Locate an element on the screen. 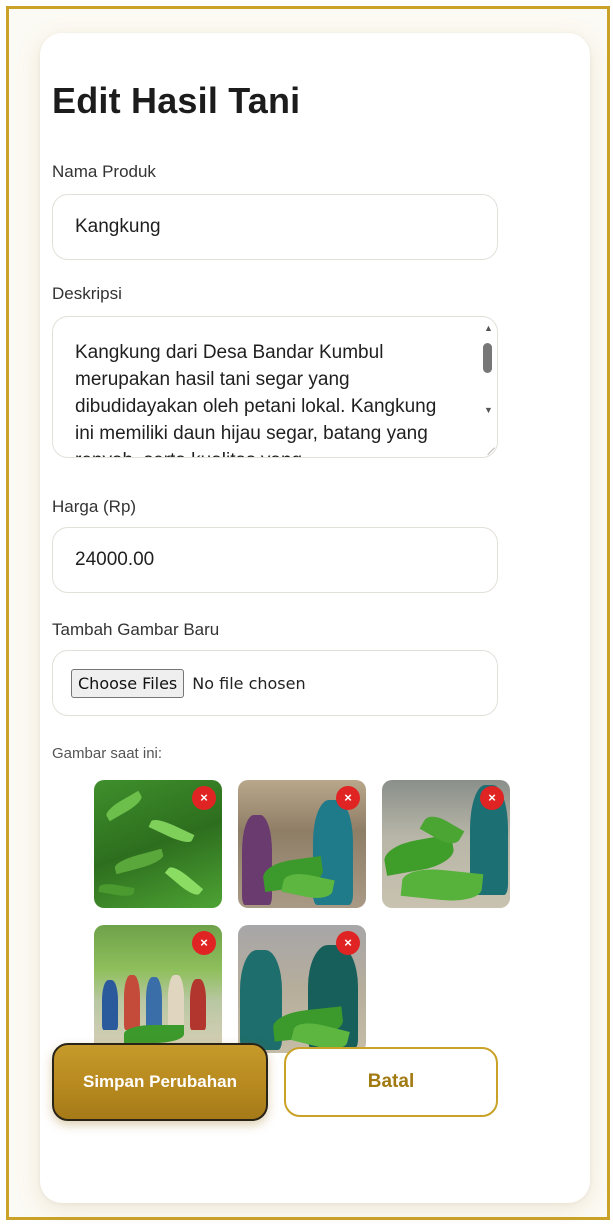 The image size is (613, 1224). image-thumbnail-2: × is located at coordinates (302, 844).